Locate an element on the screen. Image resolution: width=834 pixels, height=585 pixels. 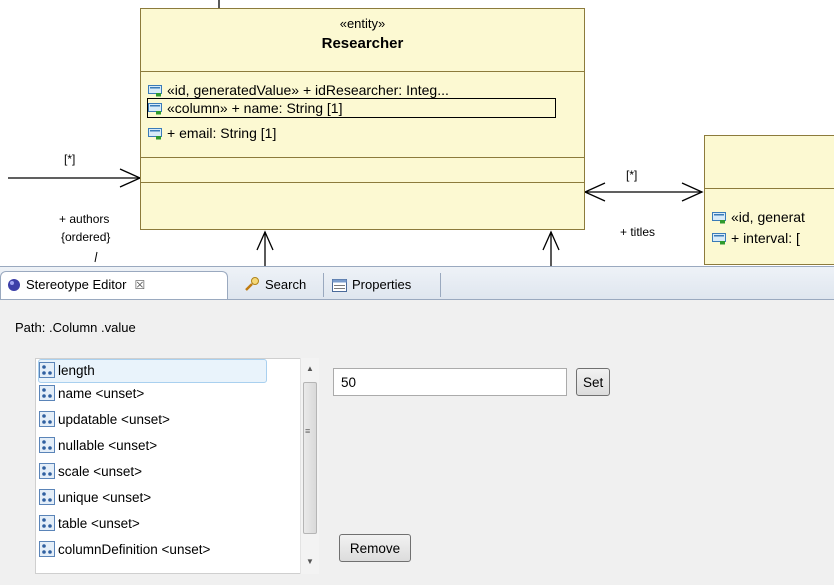
tab-label: Properties is located at coordinates (382, 284).